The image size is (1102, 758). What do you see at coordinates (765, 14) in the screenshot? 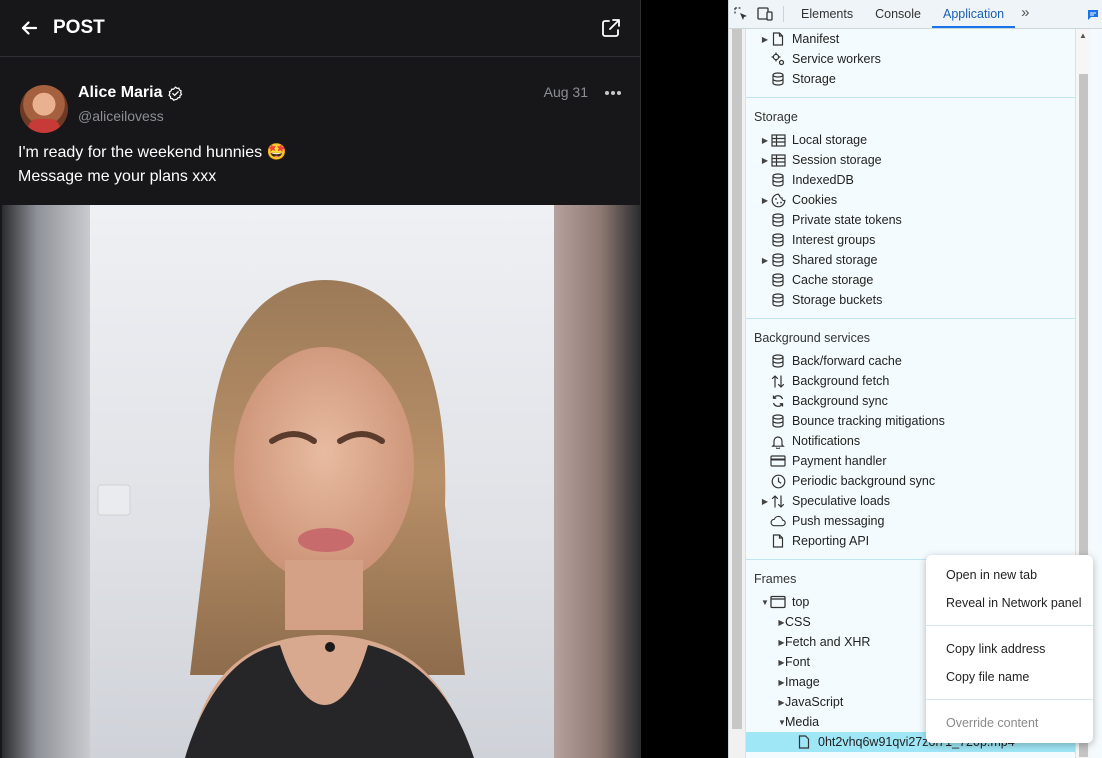
I see `device-toolbar-icon` at bounding box center [765, 14].